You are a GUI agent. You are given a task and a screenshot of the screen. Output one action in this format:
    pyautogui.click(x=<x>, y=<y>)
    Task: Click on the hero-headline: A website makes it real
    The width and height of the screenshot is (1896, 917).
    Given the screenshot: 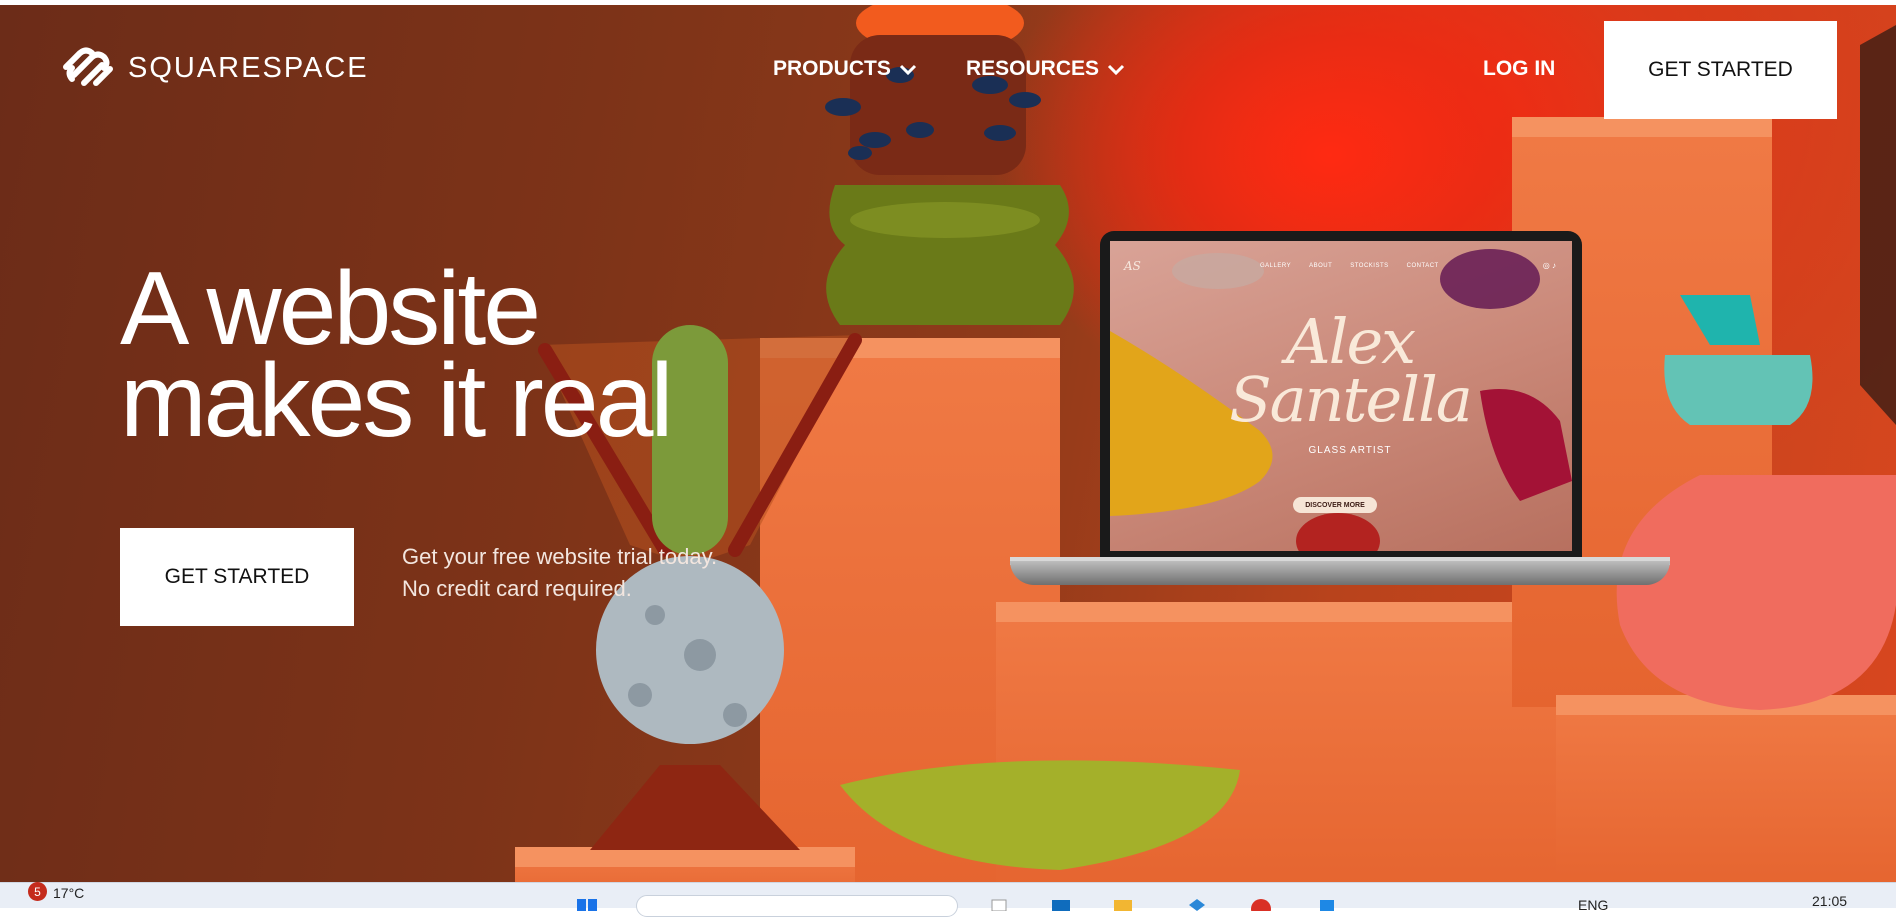 What is the action you would take?
    pyautogui.click(x=397, y=355)
    